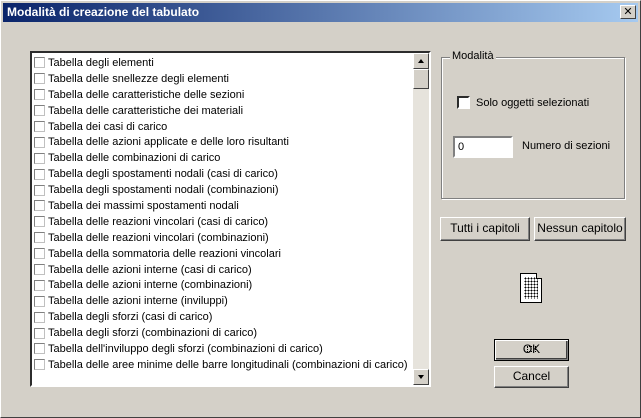 This screenshot has width=641, height=418. I want to click on list-item: Tabella delle snellezze degli elementi, so click(222, 79).